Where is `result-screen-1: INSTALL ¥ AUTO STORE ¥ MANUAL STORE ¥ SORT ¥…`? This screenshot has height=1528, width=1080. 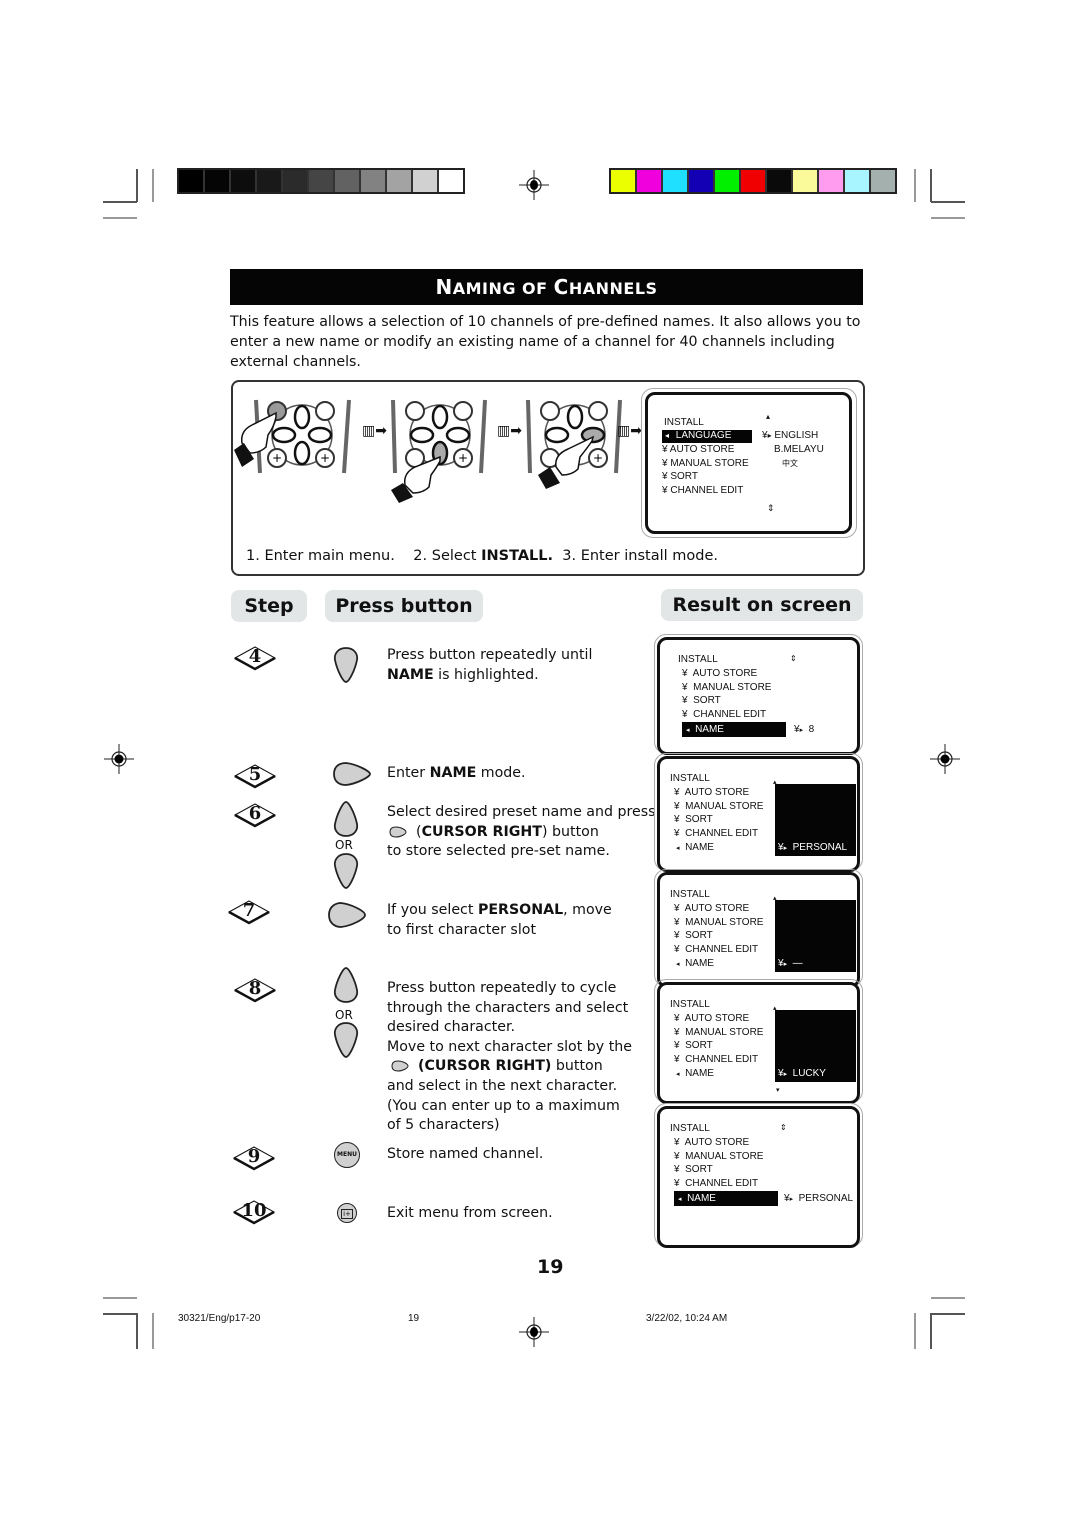
result-screen-1: INSTALL ¥ AUTO STORE ¥ MANUAL STORE ¥ SORT ¥… is located at coordinates (758, 696).